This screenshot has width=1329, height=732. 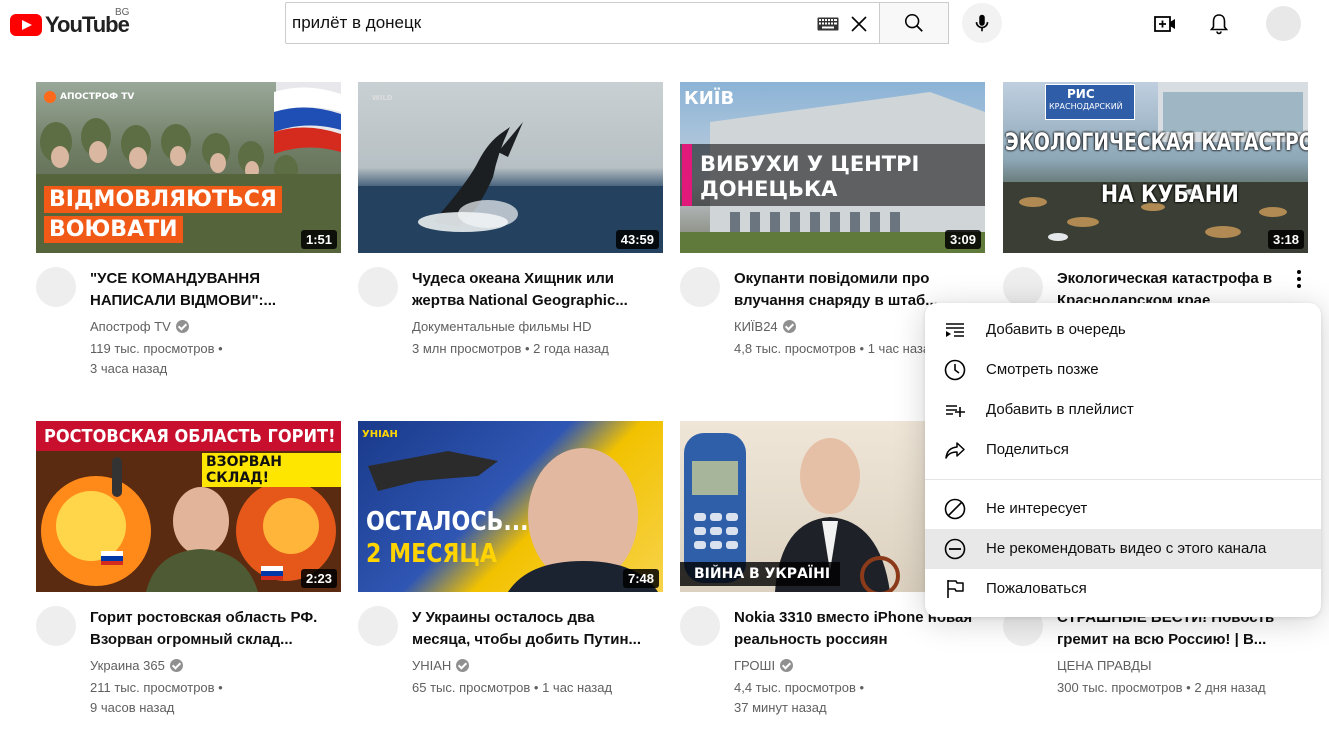 I want to click on video-thumbnail: АПОСТРОФ TV ВІДМОВЛЯЮТЬСЯ ВОЮВАТИ 1:51, so click(x=188, y=167).